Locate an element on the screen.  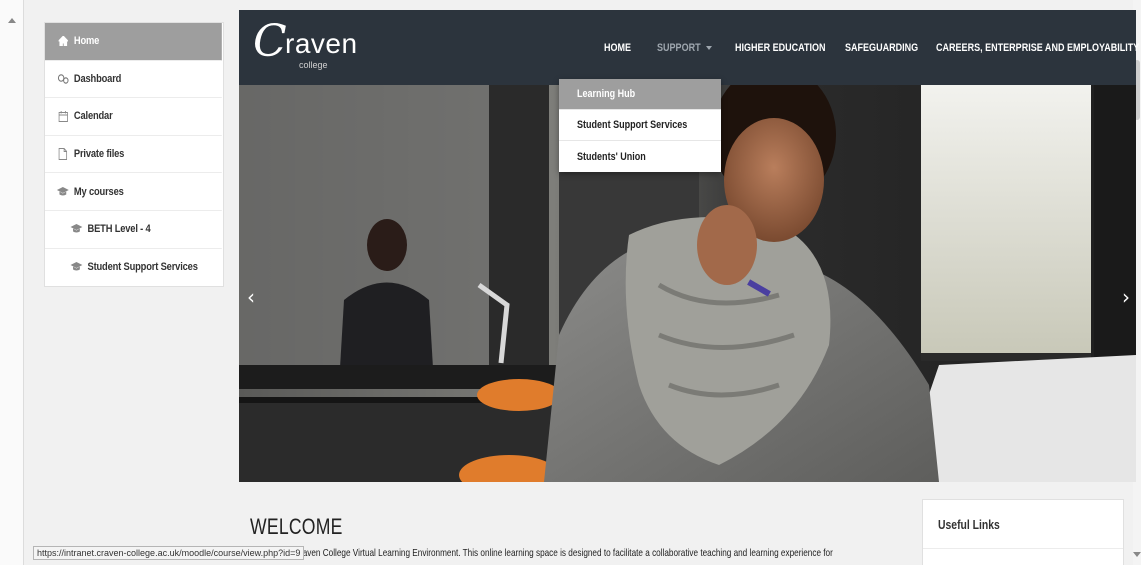
sidebar-item-student-support-services: Student Support Services is located at coordinates (133, 268).